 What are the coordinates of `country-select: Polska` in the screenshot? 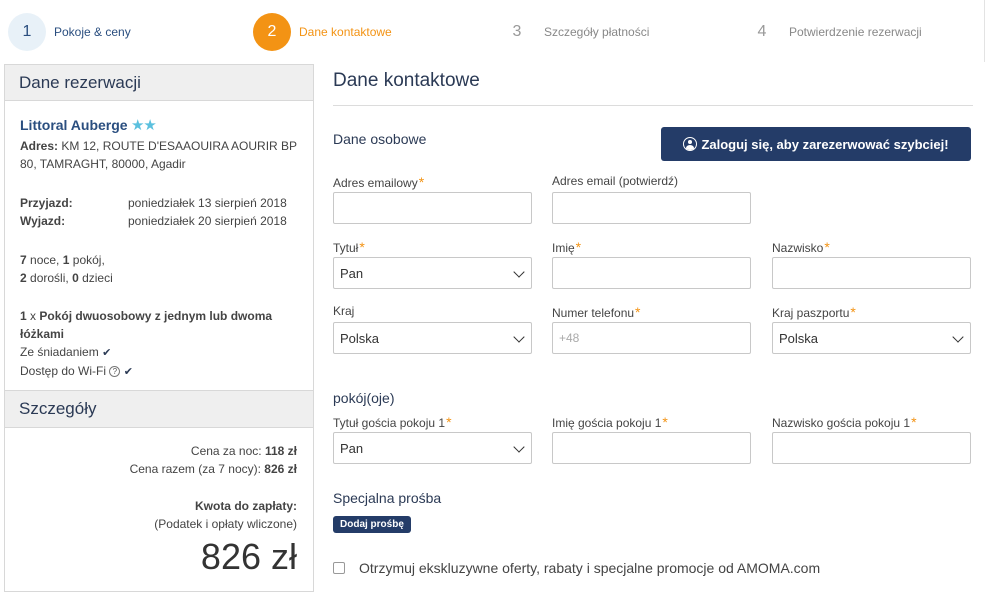 It's located at (432, 338).